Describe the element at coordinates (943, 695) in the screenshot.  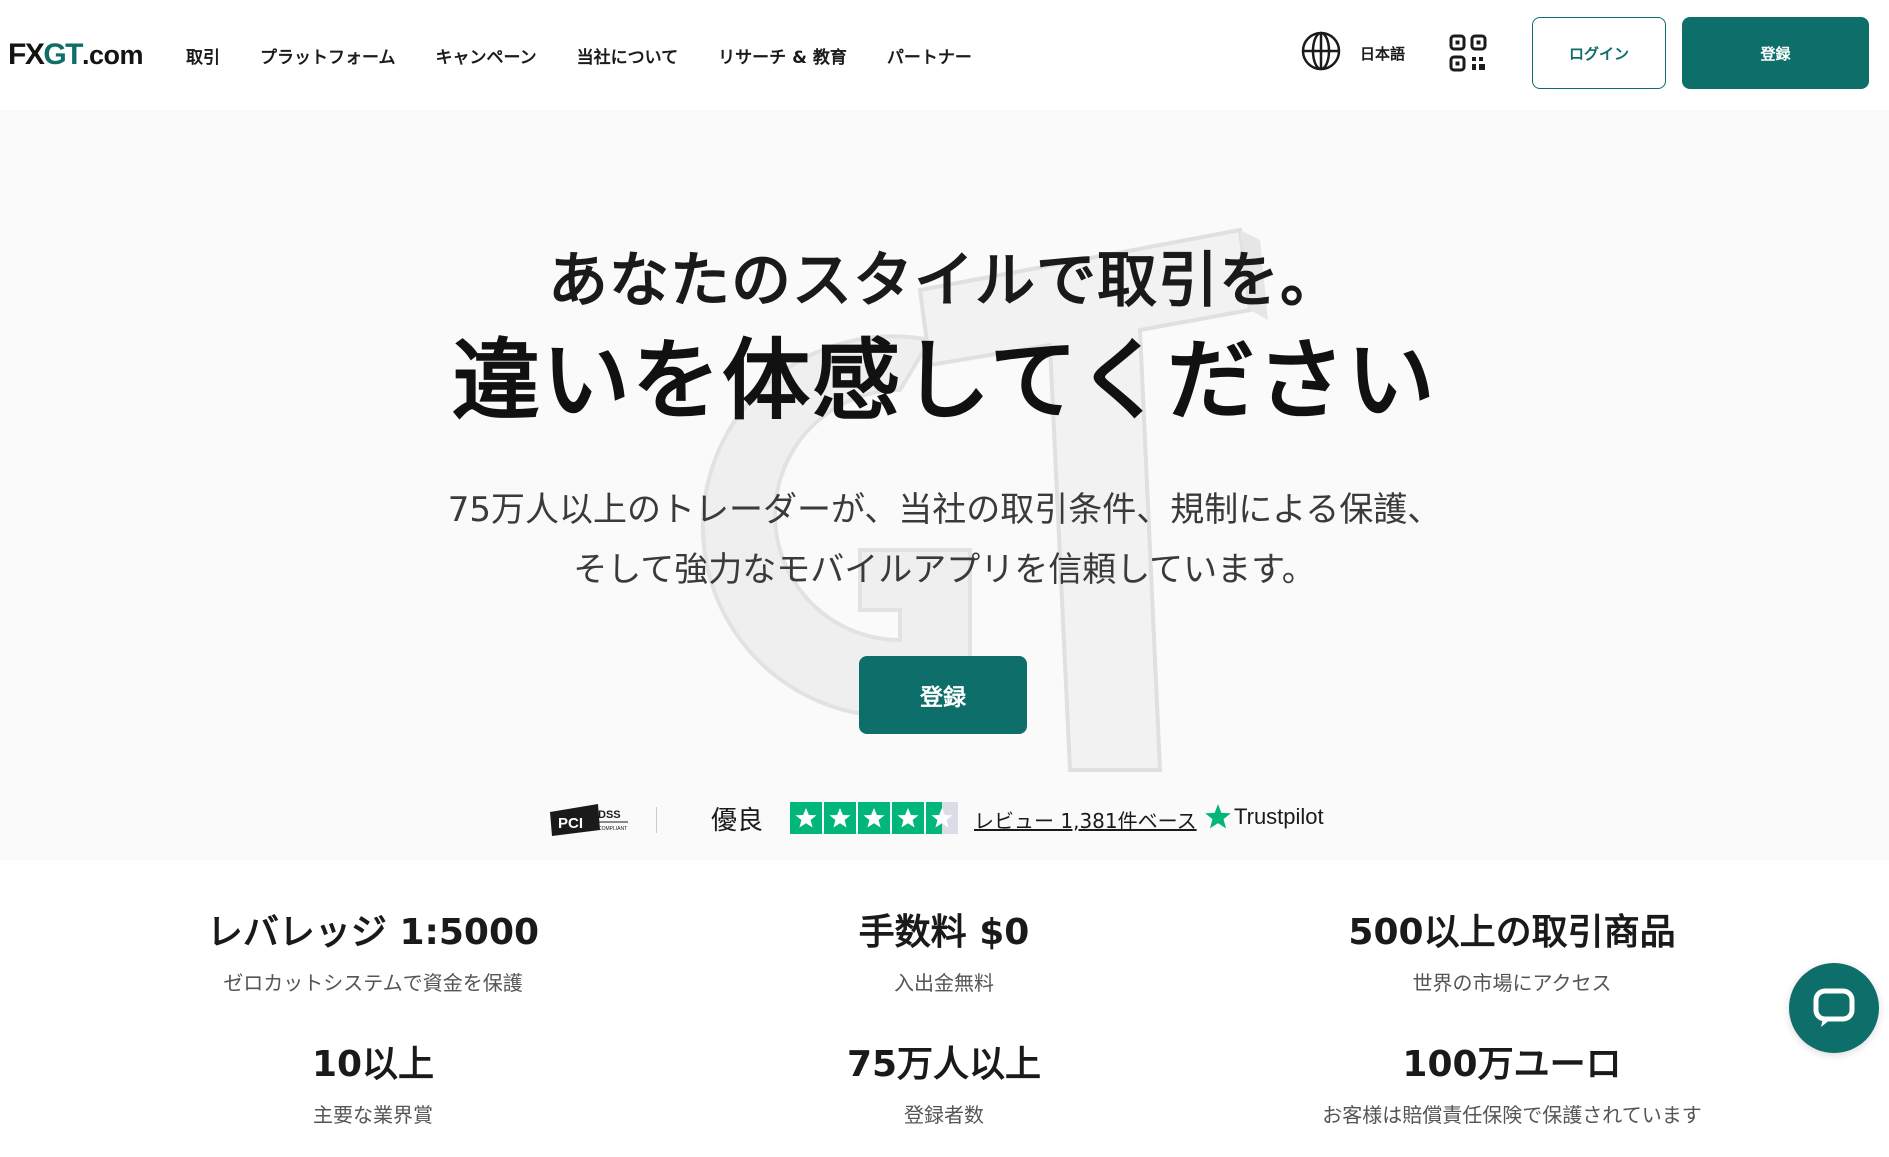
I see `hero-register-button: 登録` at that location.